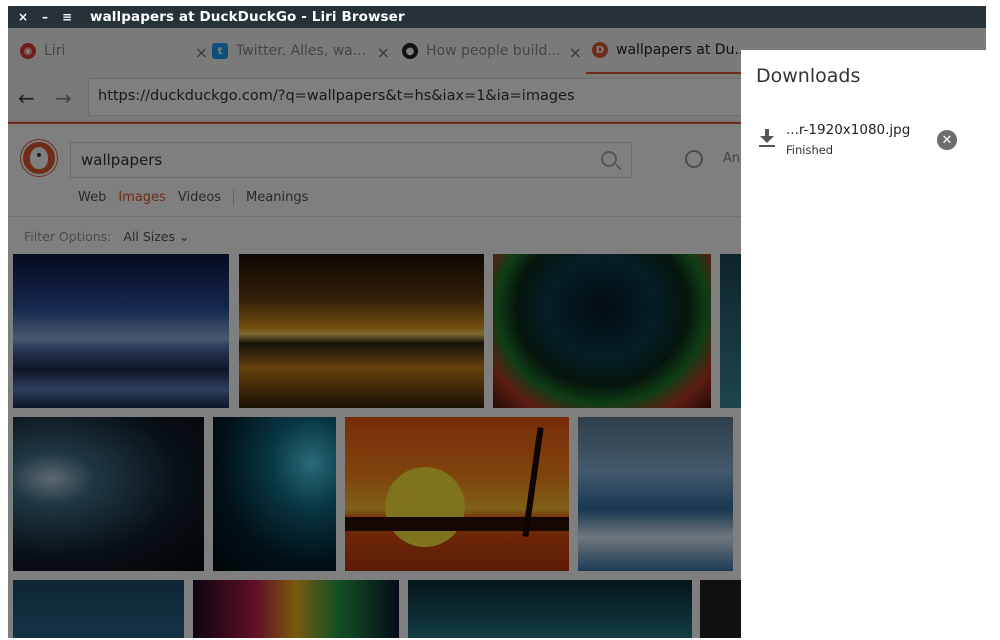 This screenshot has width=1000, height=640. I want to click on downloads-title: Downloads, so click(808, 76).